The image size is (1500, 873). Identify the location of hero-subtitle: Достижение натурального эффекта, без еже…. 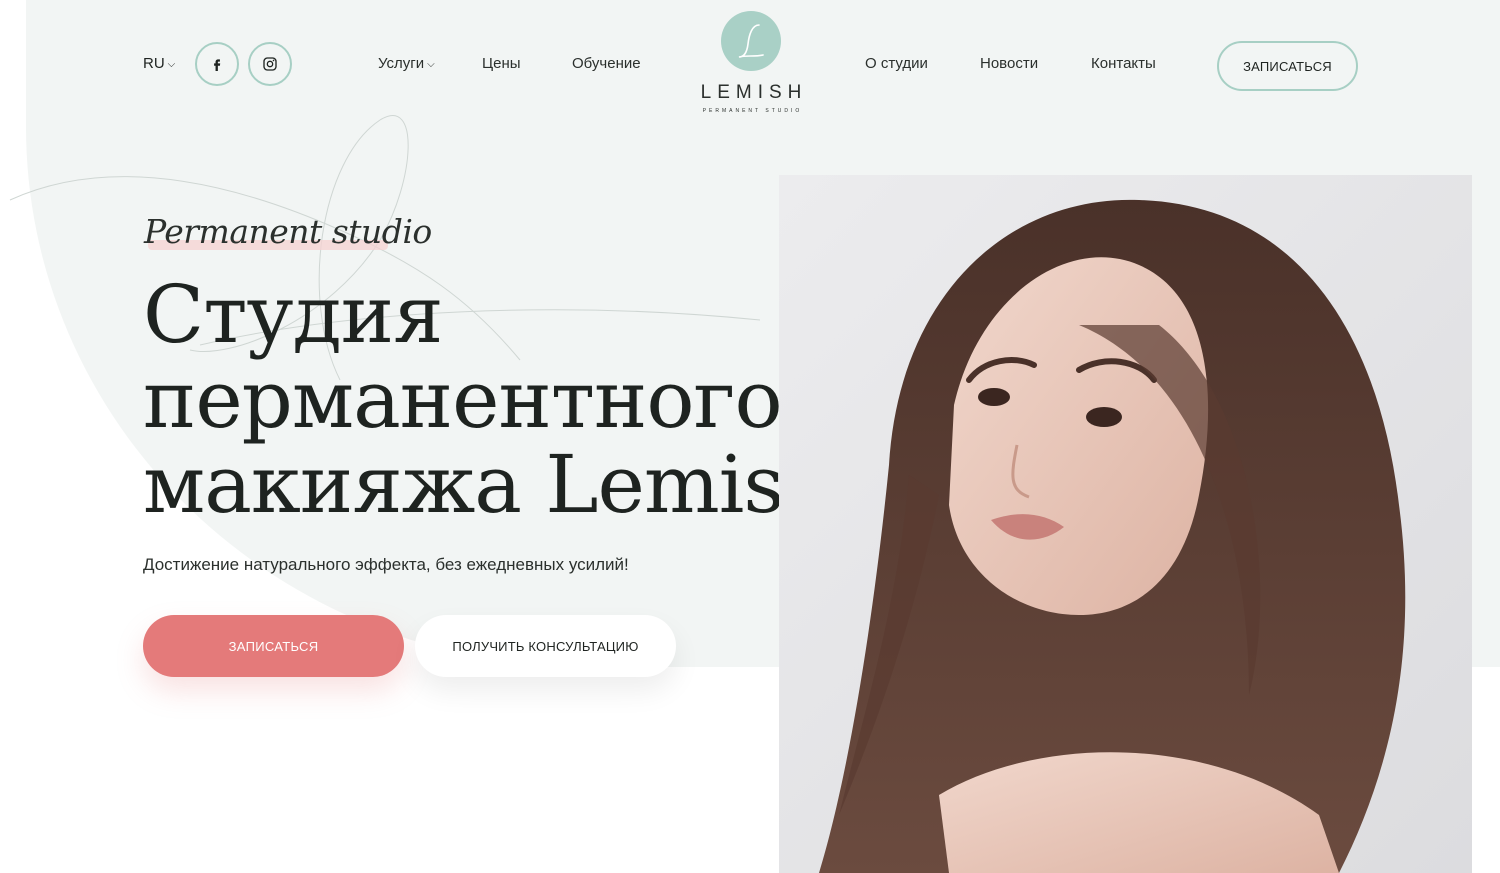
(386, 564).